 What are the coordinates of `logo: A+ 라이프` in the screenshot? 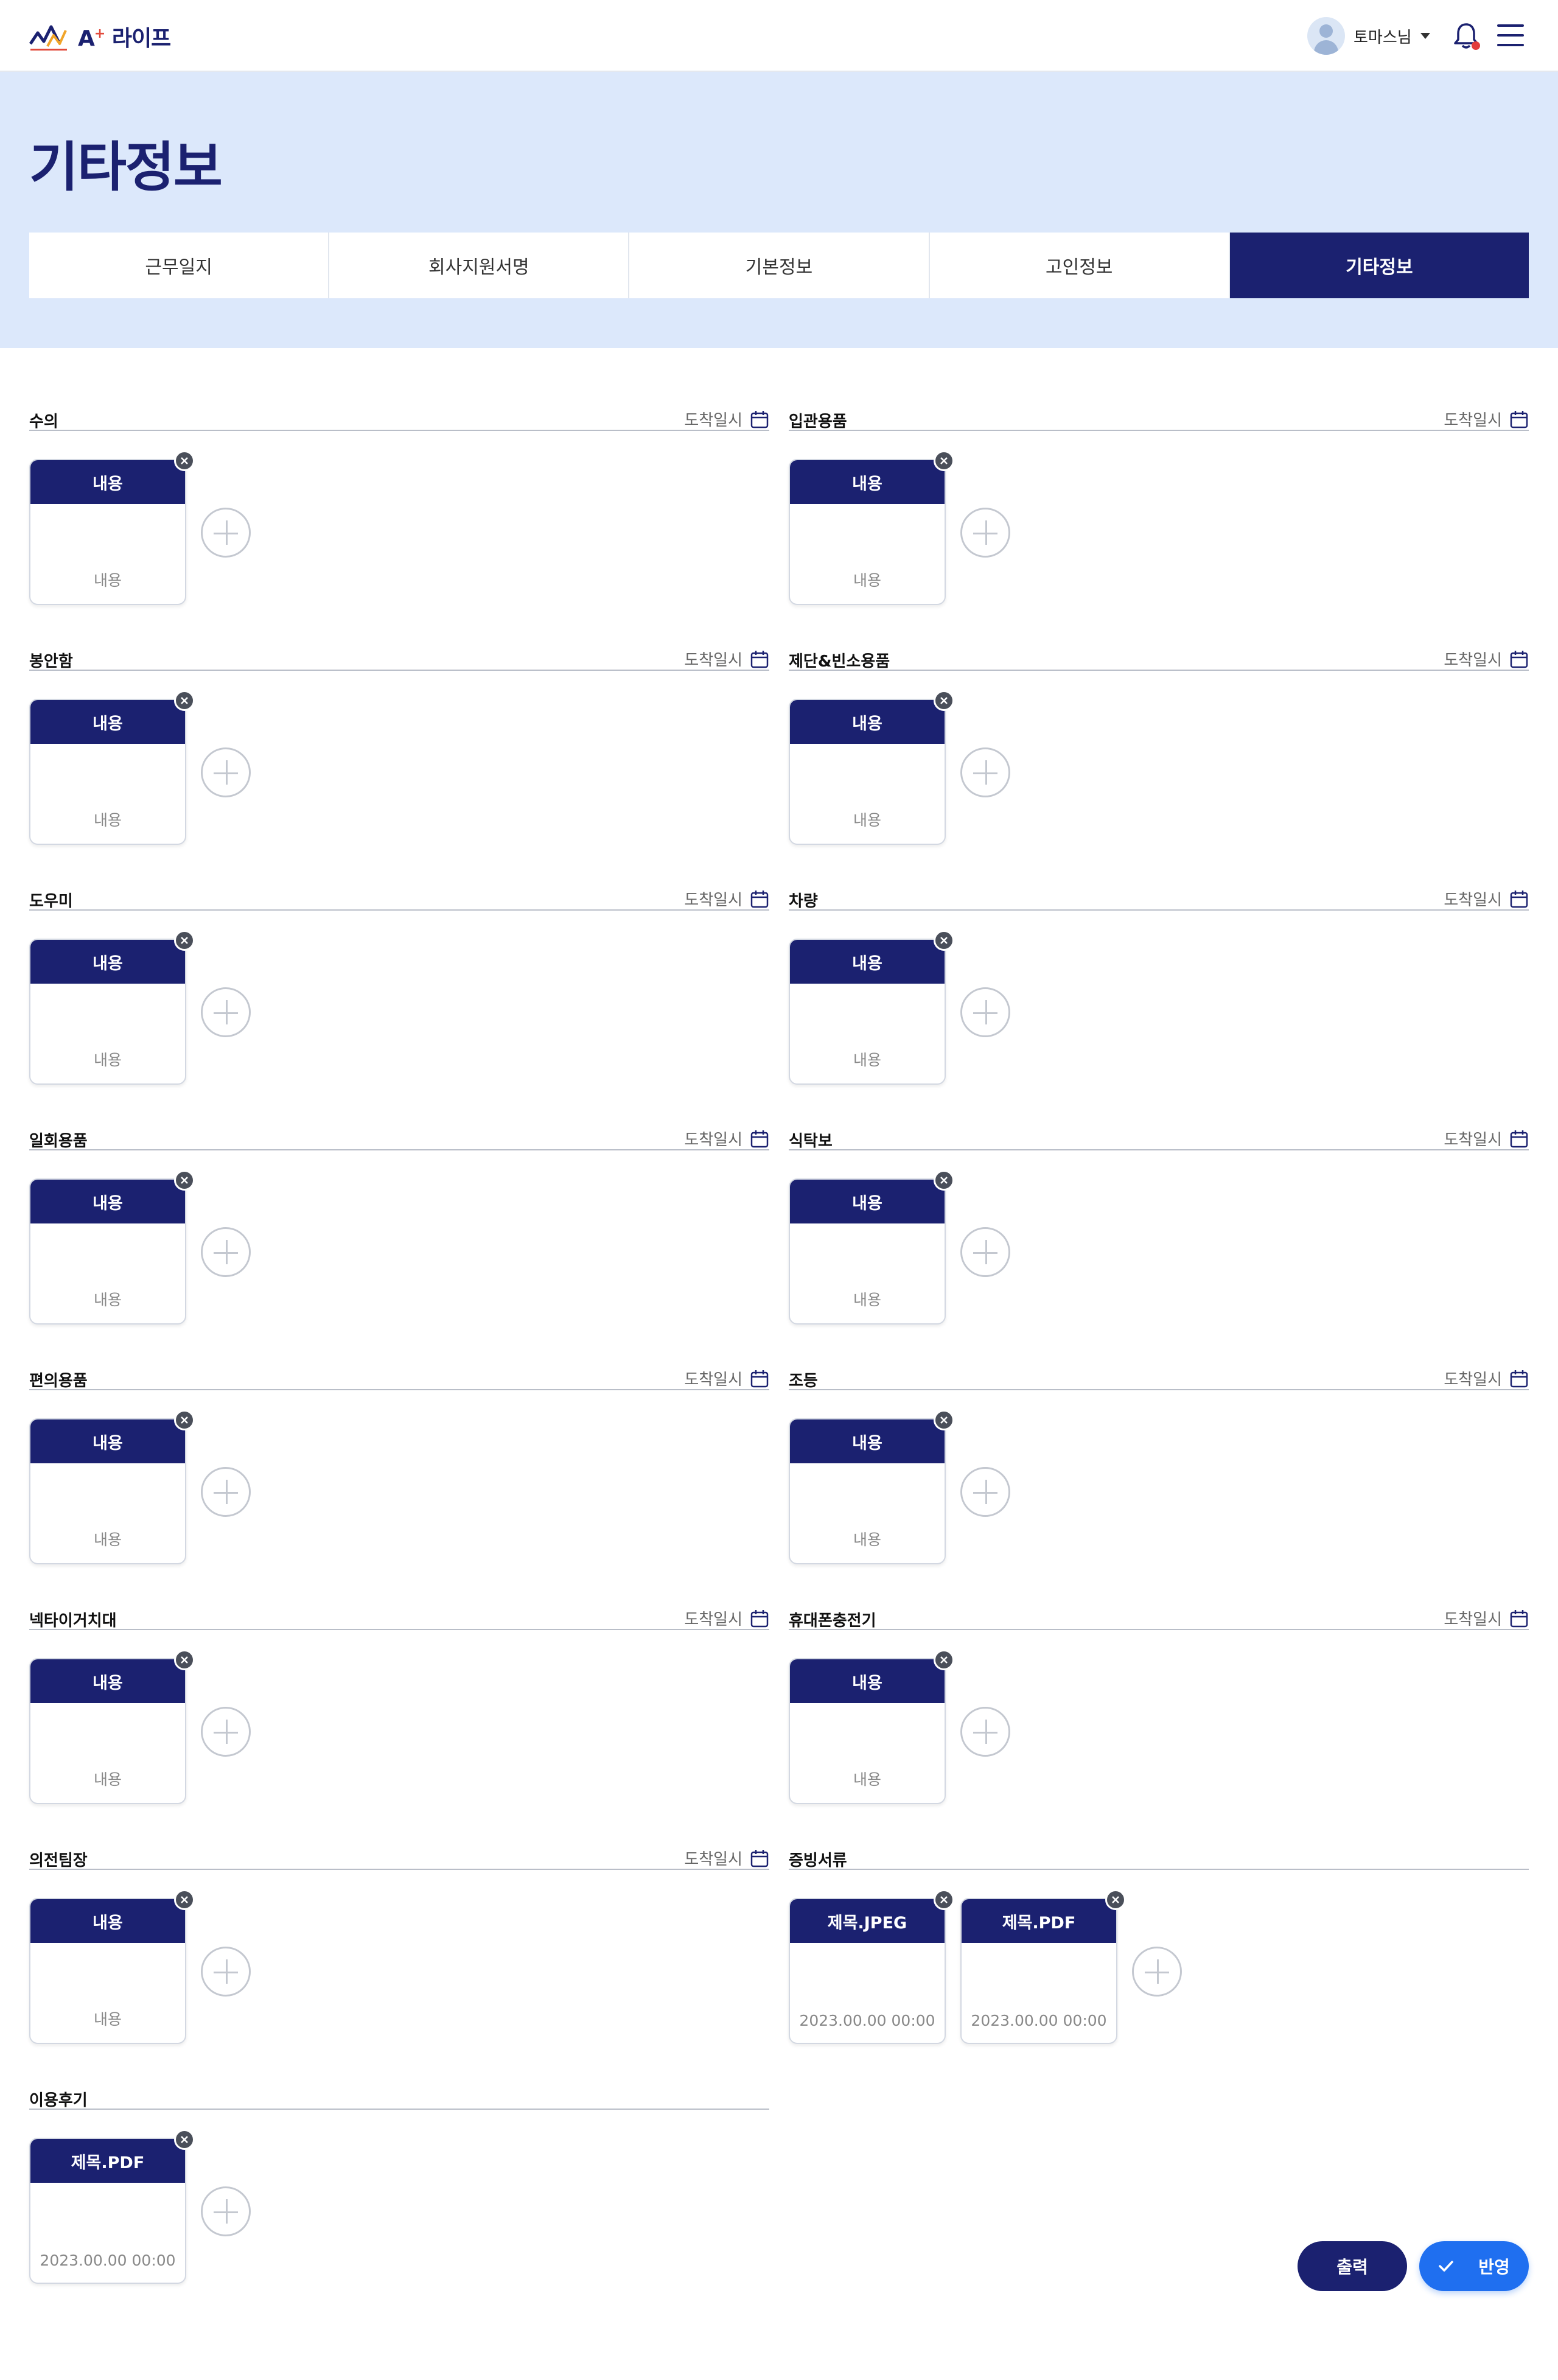 It's located at (100, 36).